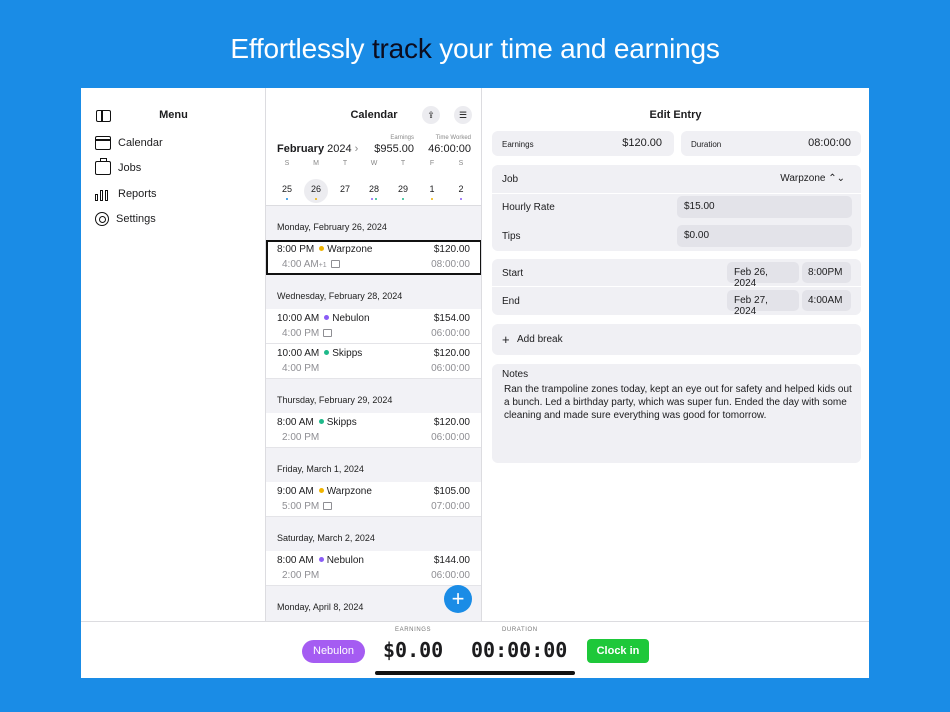  What do you see at coordinates (463, 115) in the screenshot?
I see `filter-button: ☰` at bounding box center [463, 115].